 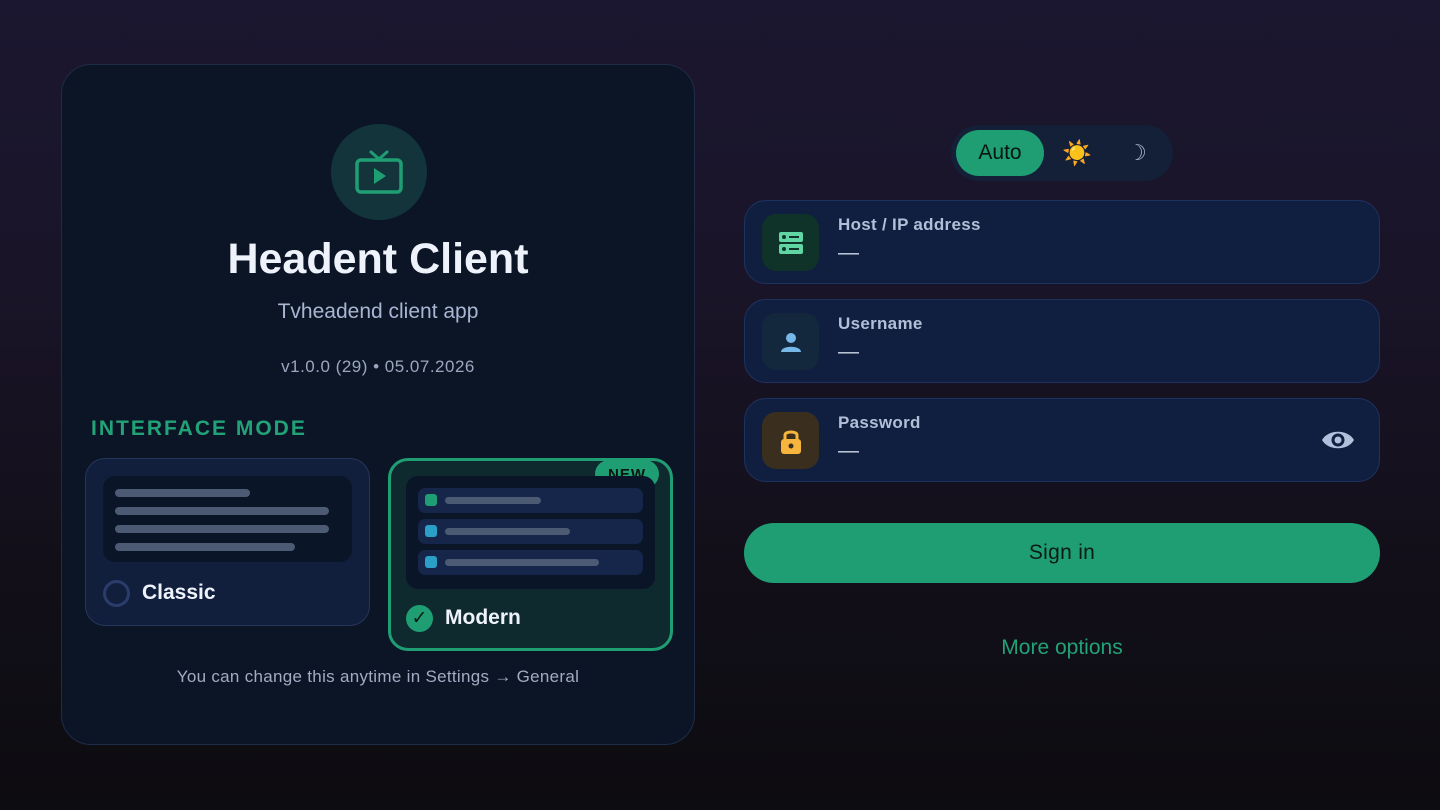 I want to click on password-input: —, so click(x=848, y=451).